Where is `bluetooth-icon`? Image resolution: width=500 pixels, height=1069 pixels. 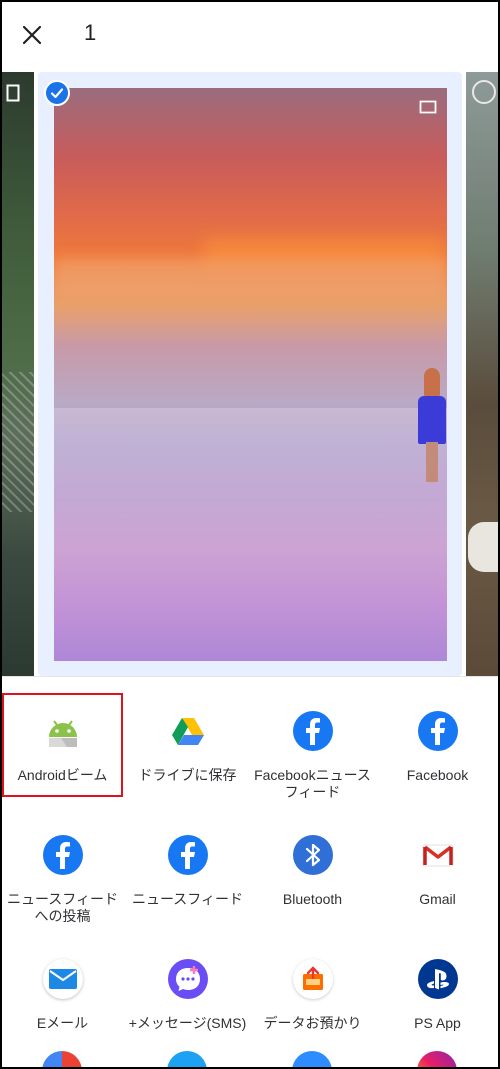 bluetooth-icon is located at coordinates (312, 855).